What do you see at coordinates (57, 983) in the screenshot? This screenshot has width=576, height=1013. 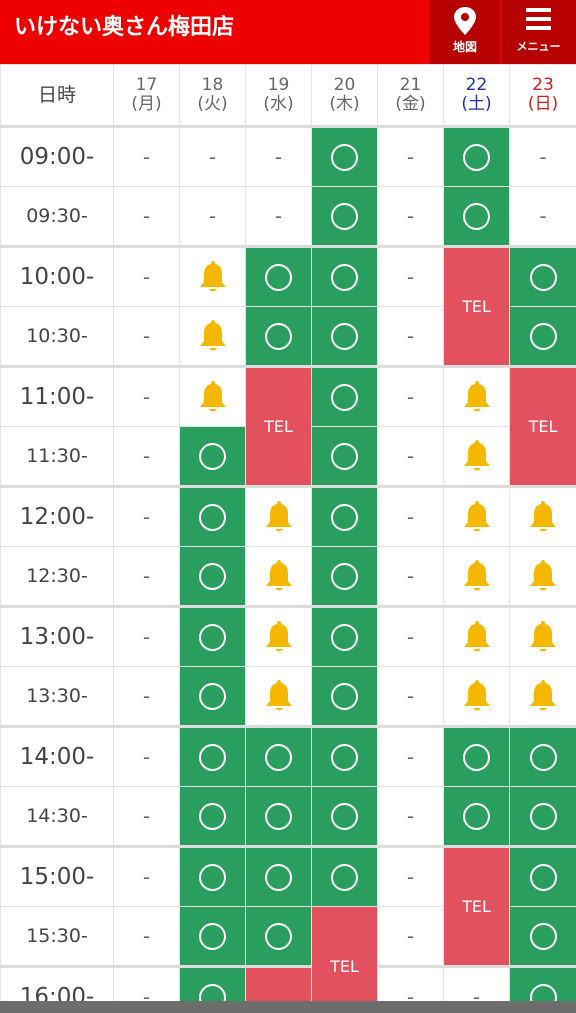 I see `time-label: 16:00-` at bounding box center [57, 983].